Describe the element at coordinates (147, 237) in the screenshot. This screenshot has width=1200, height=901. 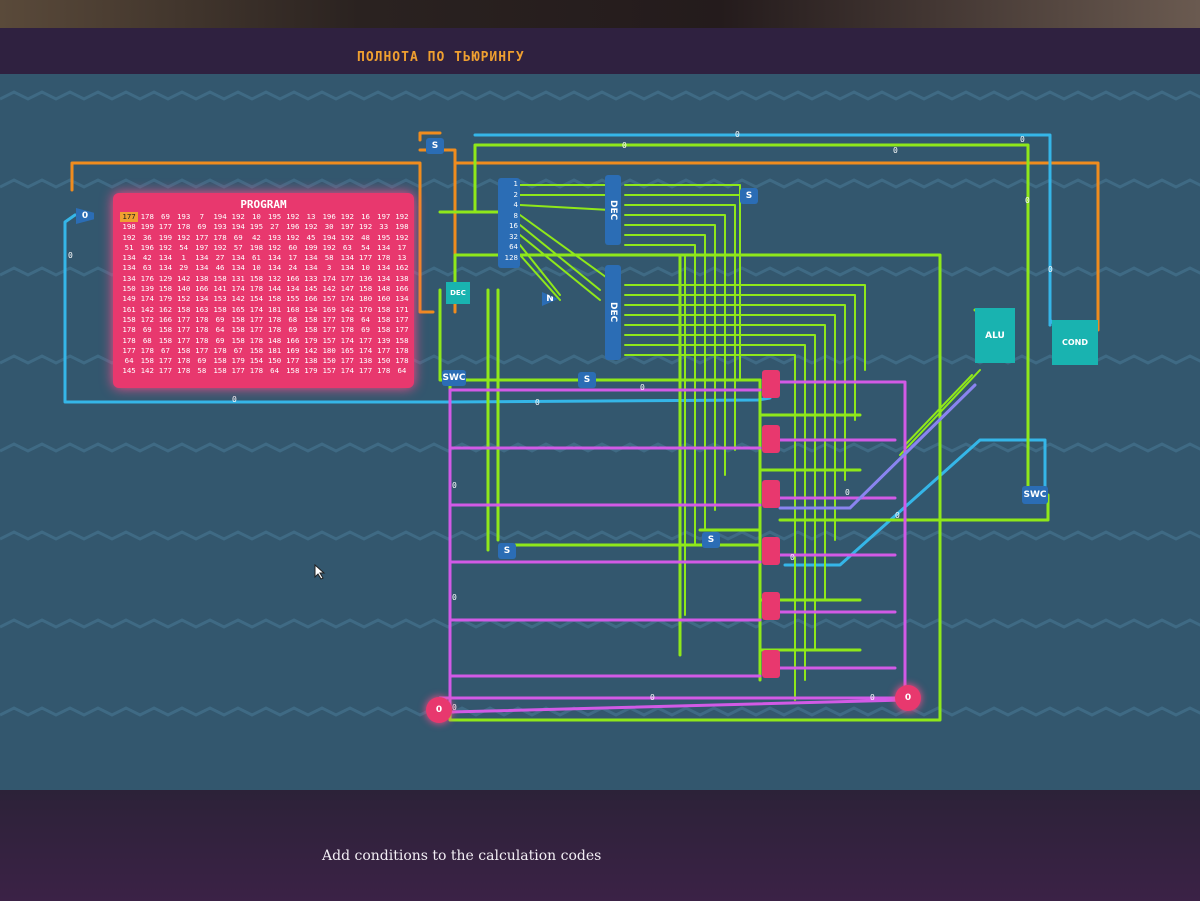
I see `program-cell: 36` at that location.